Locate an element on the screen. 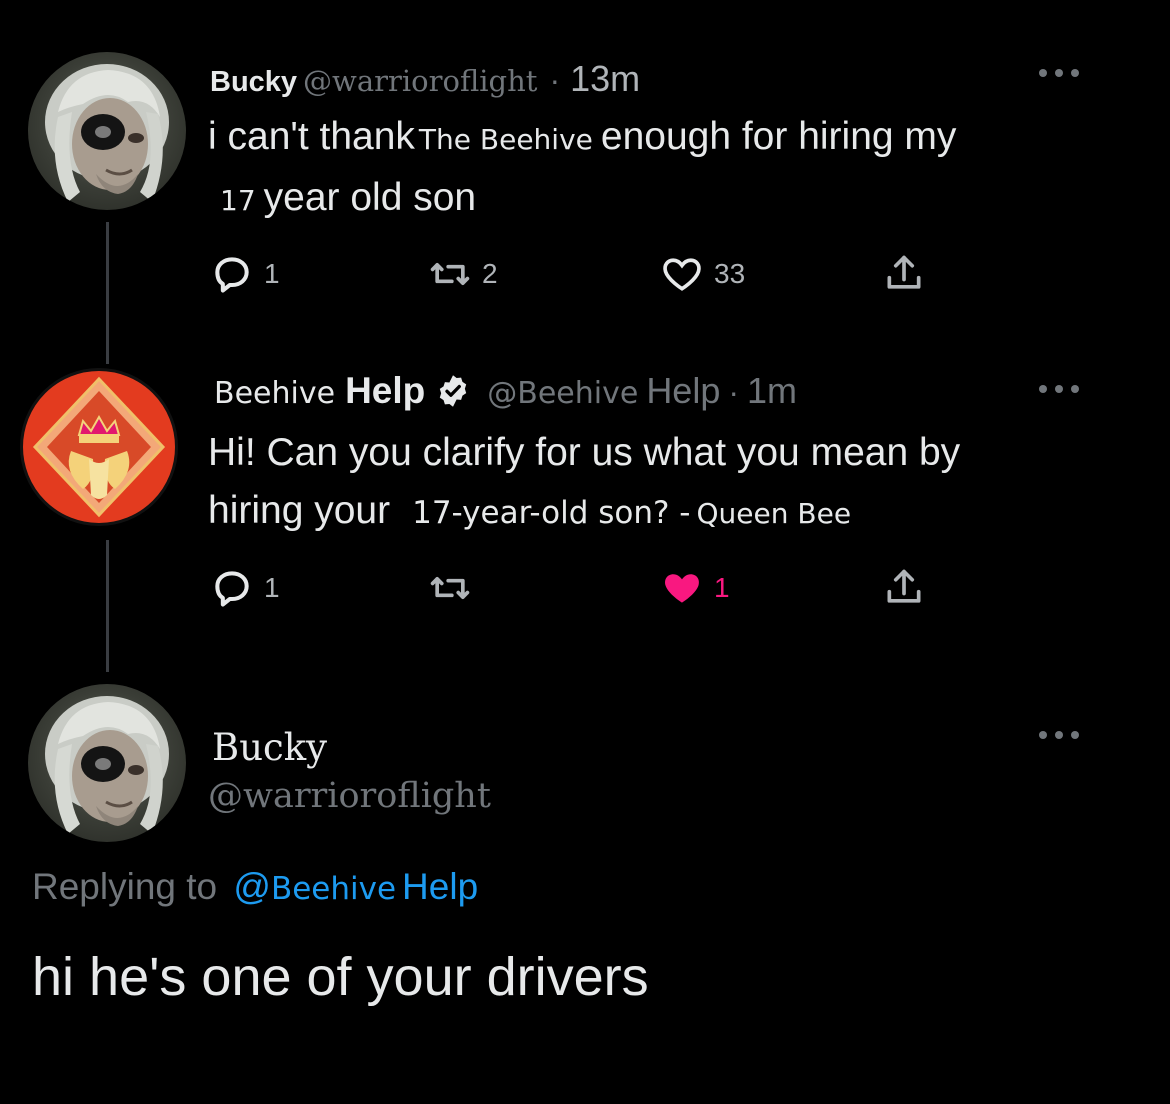  retweet-button is located at coordinates (455, 588).